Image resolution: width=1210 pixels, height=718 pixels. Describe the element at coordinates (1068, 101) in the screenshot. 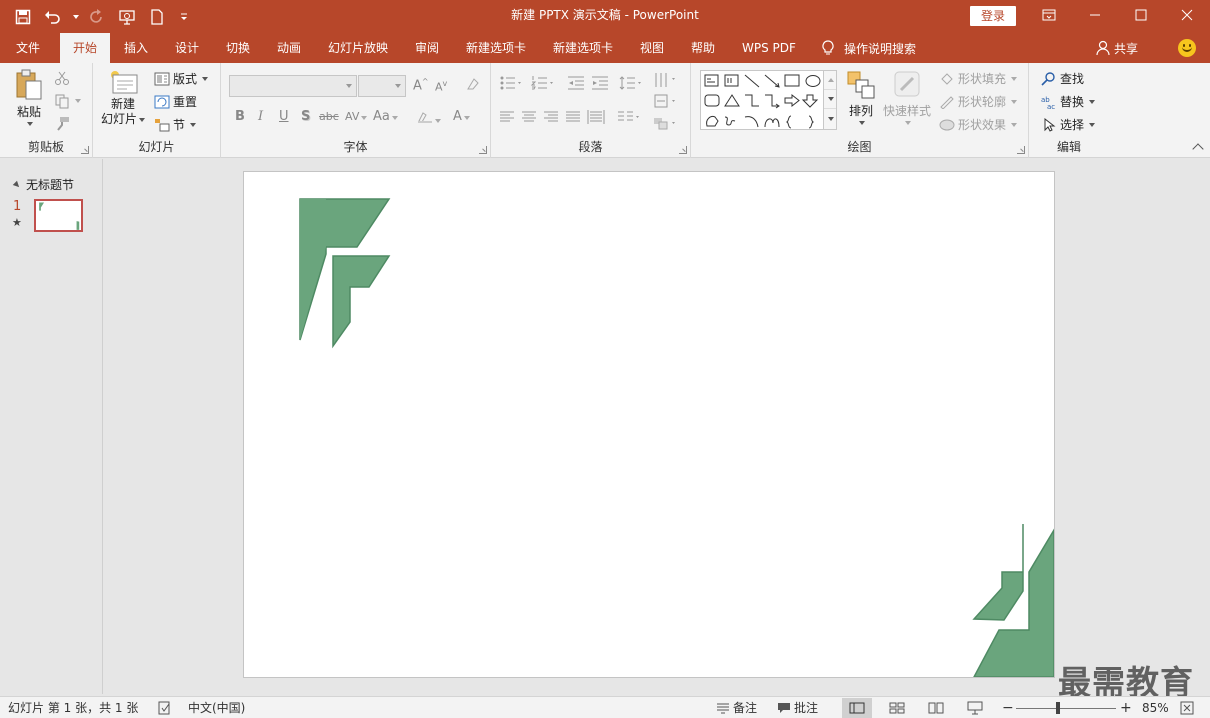

I see `replace-button: ab ac 替换` at that location.